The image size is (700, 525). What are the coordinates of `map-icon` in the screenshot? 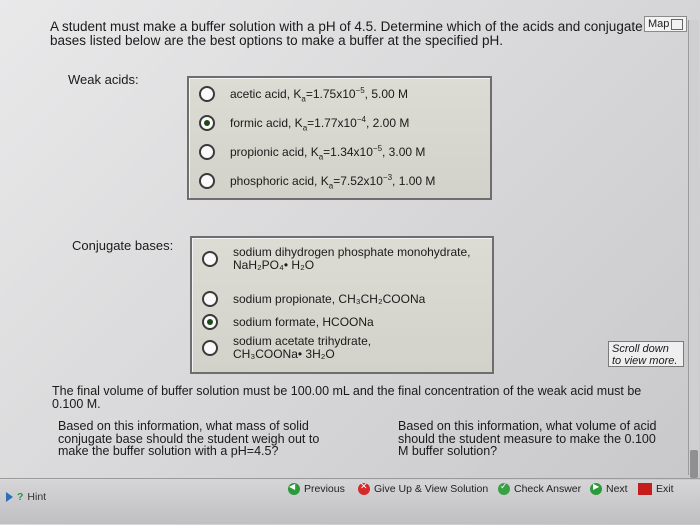 It's located at (677, 24).